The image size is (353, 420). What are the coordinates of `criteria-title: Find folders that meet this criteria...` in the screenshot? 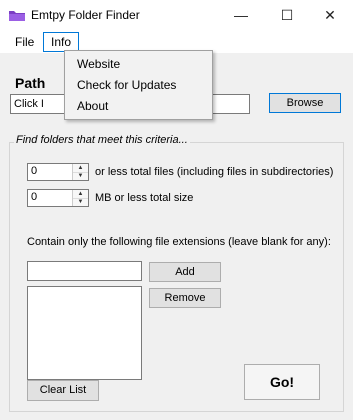 It's located at (102, 140).